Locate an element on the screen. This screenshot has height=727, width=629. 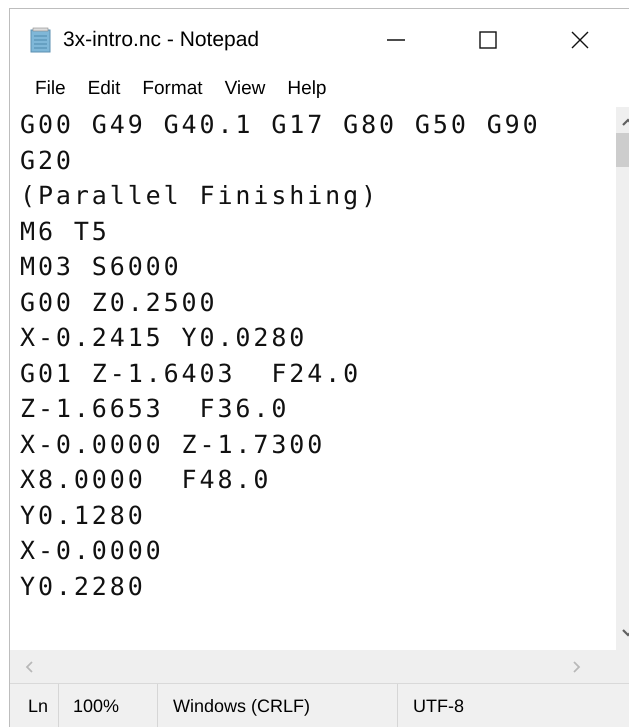
menu-item: View is located at coordinates (245, 89).